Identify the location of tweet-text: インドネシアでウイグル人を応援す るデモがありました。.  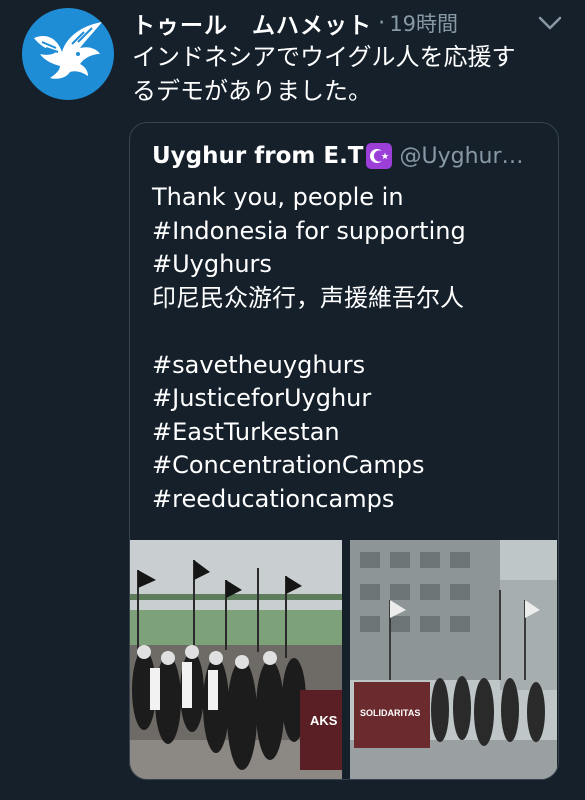
(352, 74).